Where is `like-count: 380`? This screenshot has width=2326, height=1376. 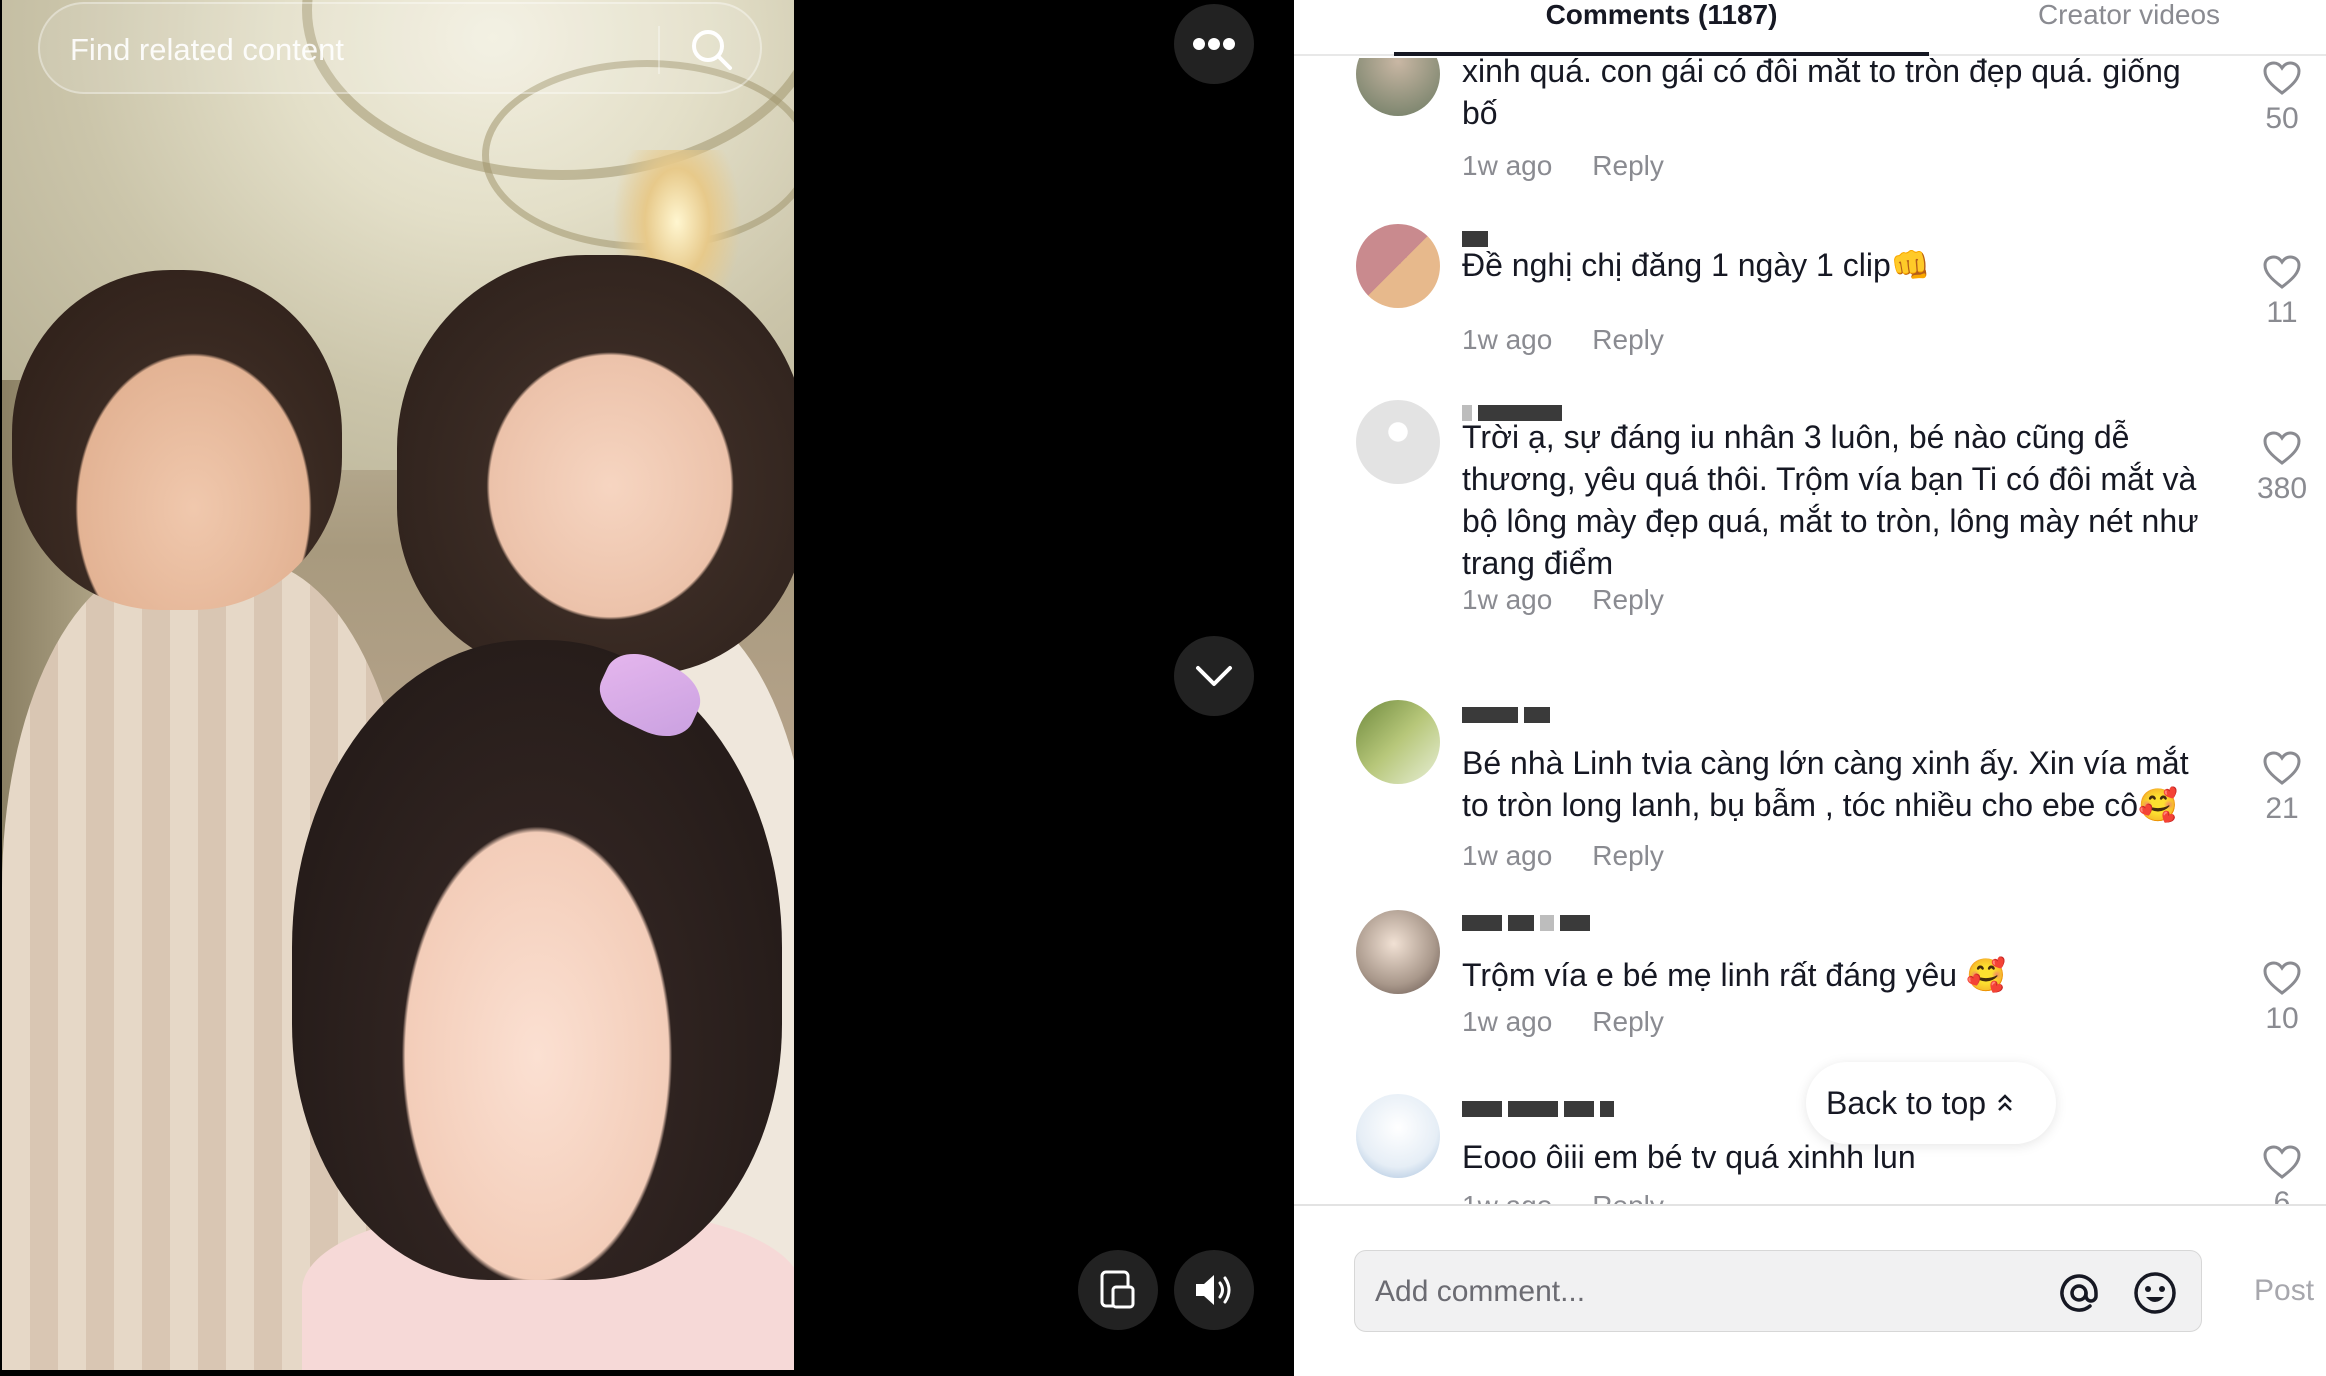
like-count: 380 is located at coordinates (2282, 488).